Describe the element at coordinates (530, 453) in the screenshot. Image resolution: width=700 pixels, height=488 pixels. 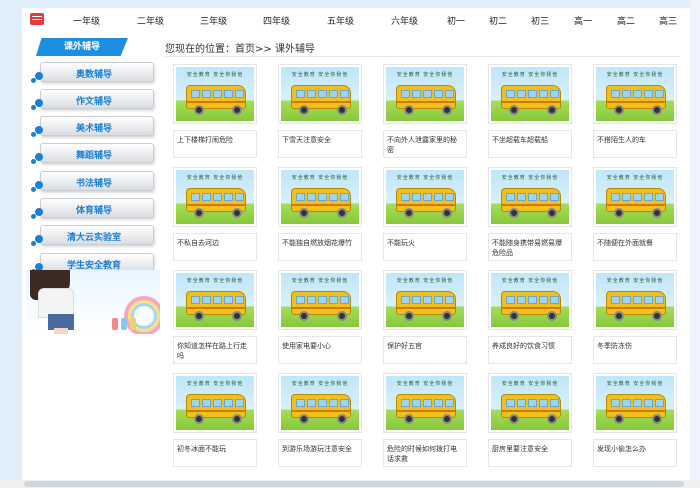
I see `article-title-link: 厨房里要注意安全` at that location.